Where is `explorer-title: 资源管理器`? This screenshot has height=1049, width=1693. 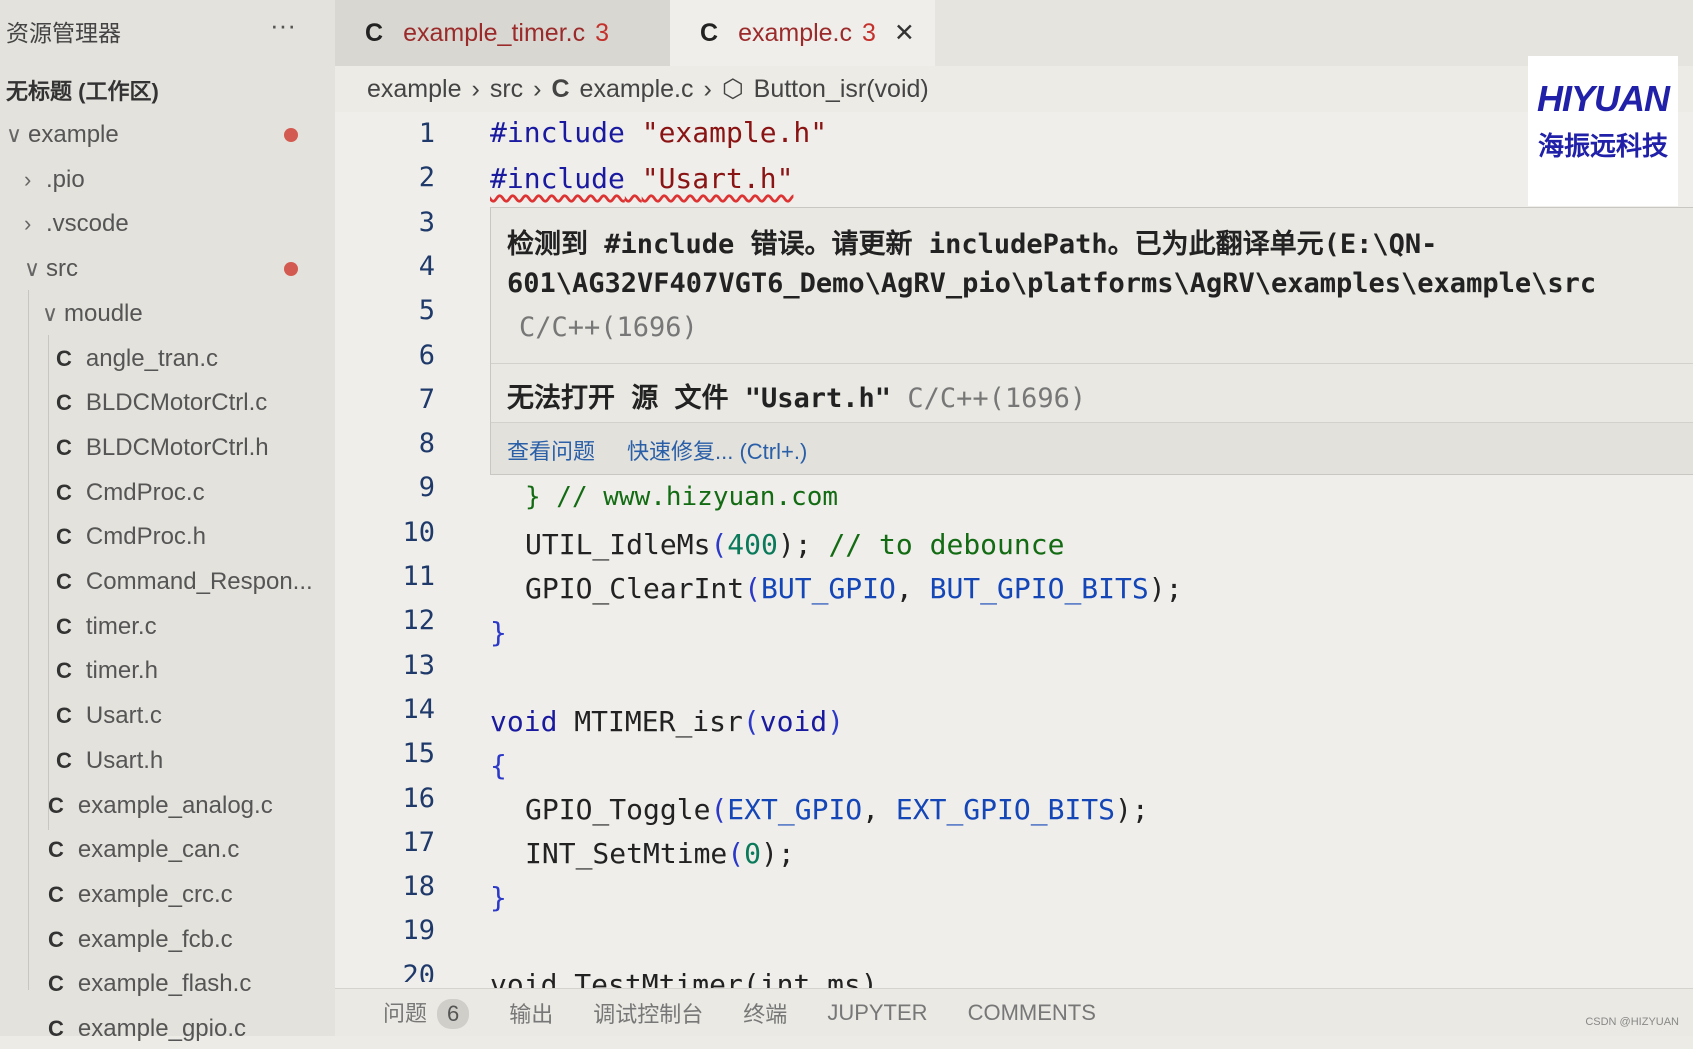 explorer-title: 资源管理器 is located at coordinates (63, 33).